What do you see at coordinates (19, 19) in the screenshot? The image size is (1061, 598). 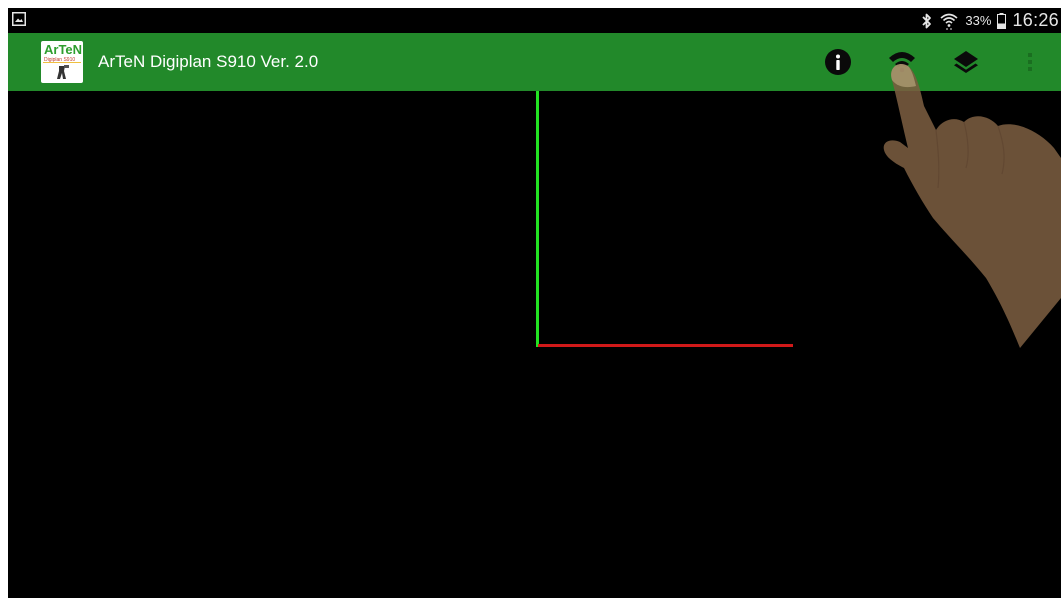 I see `gallery-notification-icon` at bounding box center [19, 19].